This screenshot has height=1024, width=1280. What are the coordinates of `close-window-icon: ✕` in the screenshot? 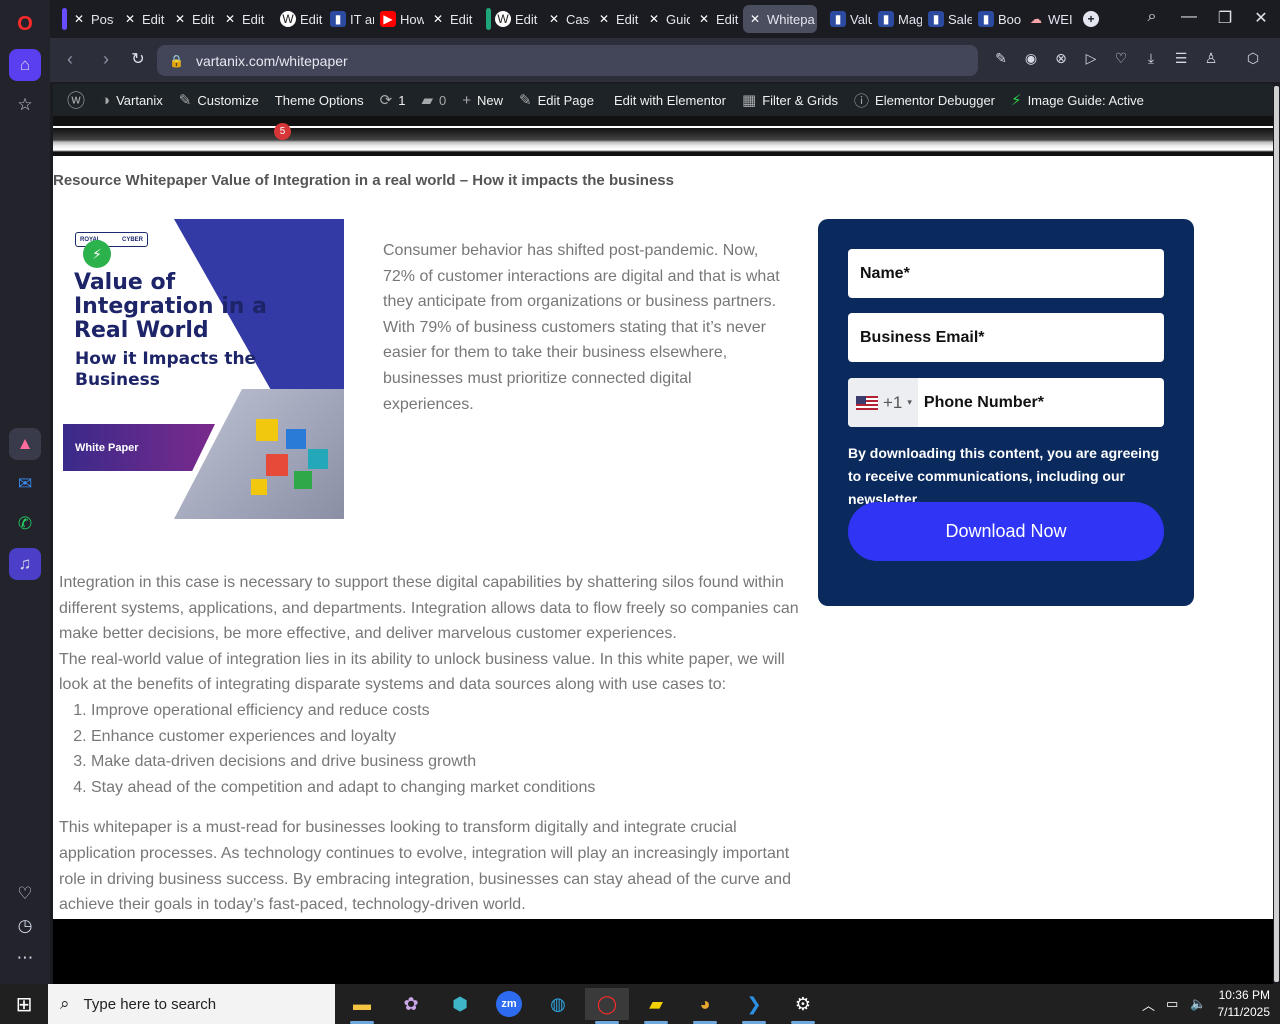 It's located at (1261, 18).